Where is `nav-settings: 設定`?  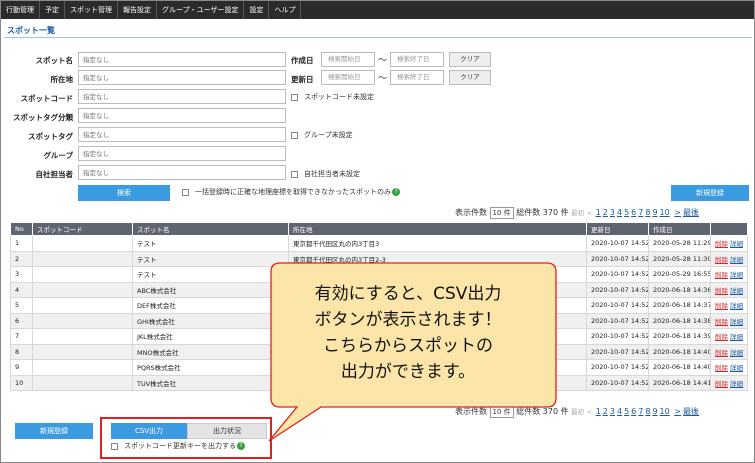 nav-settings: 設定 is located at coordinates (257, 10).